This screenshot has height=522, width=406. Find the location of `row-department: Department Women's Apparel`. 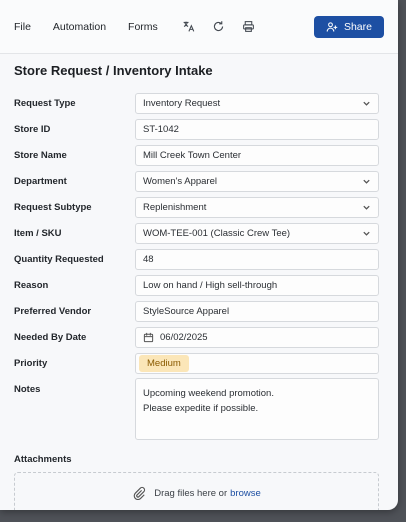

row-department: Department Women's Apparel is located at coordinates (199, 181).